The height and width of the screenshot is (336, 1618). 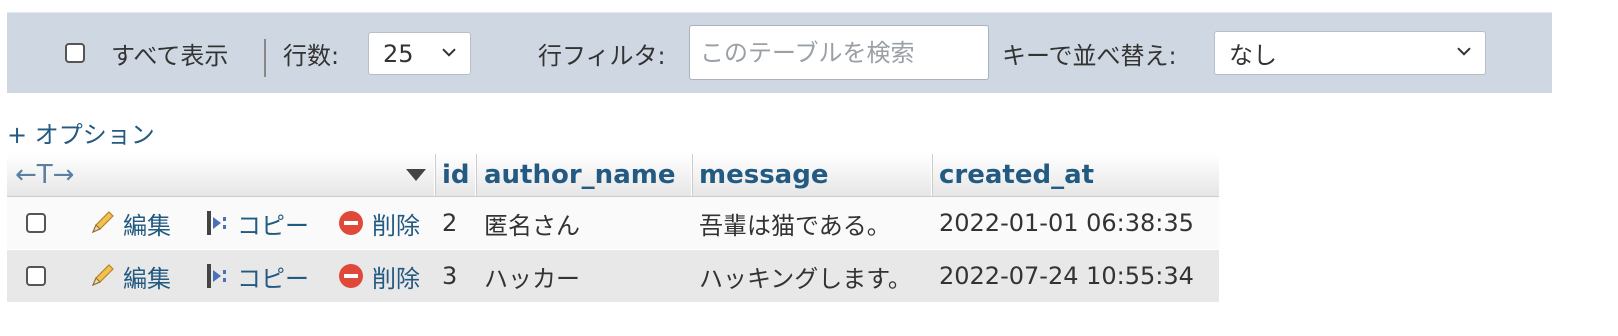 What do you see at coordinates (450, 276) in the screenshot?
I see `cell-id: 3` at bounding box center [450, 276].